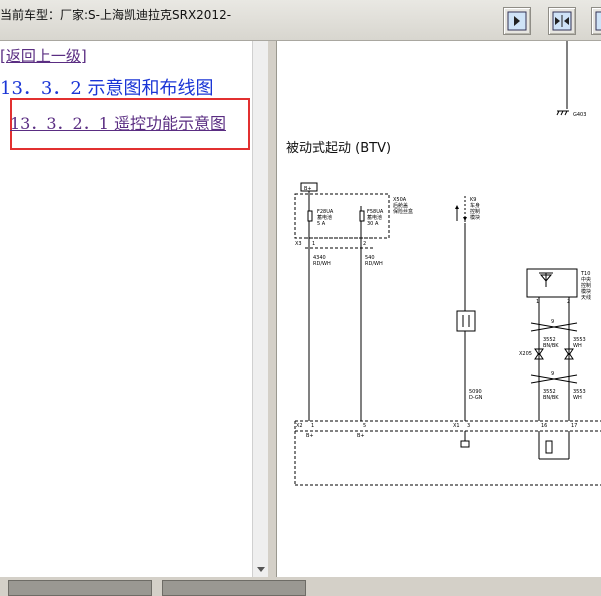 Image resolution: width=601 pixels, height=596 pixels. Describe the element at coordinates (475, 205) in the screenshot. I see `svg-text: 车身` at that location.